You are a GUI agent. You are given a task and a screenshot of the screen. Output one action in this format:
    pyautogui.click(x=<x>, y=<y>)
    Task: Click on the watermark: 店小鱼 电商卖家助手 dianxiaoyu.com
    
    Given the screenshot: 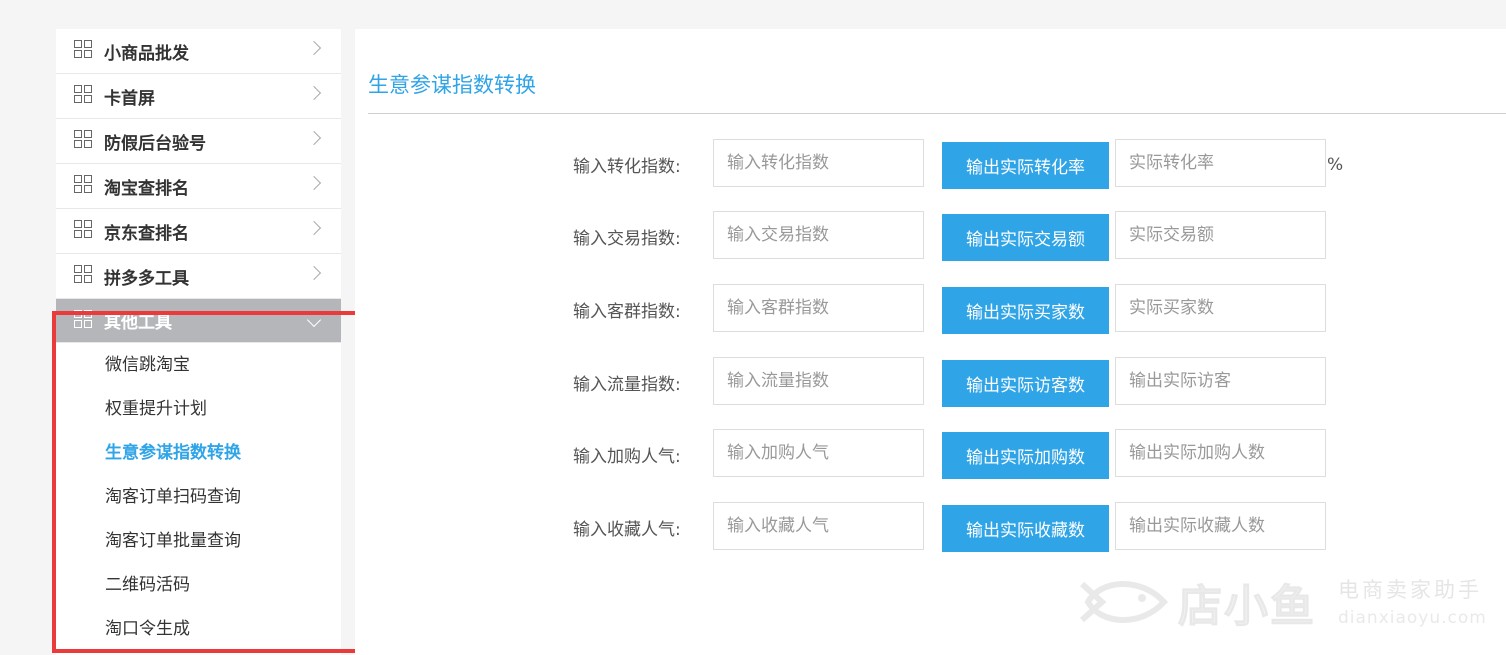 What is the action you would take?
    pyautogui.click(x=1290, y=603)
    